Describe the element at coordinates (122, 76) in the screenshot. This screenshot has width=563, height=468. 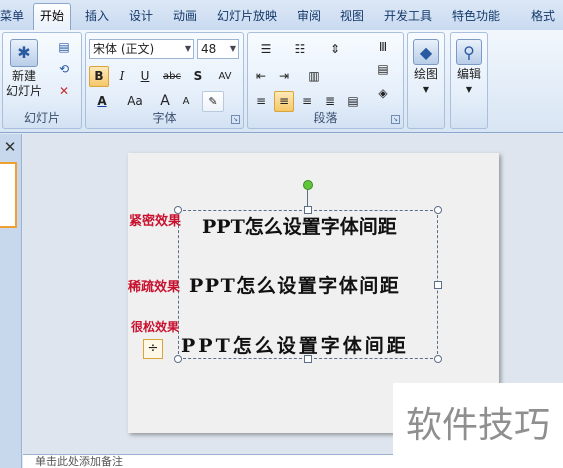
I see `italic-button: I` at that location.